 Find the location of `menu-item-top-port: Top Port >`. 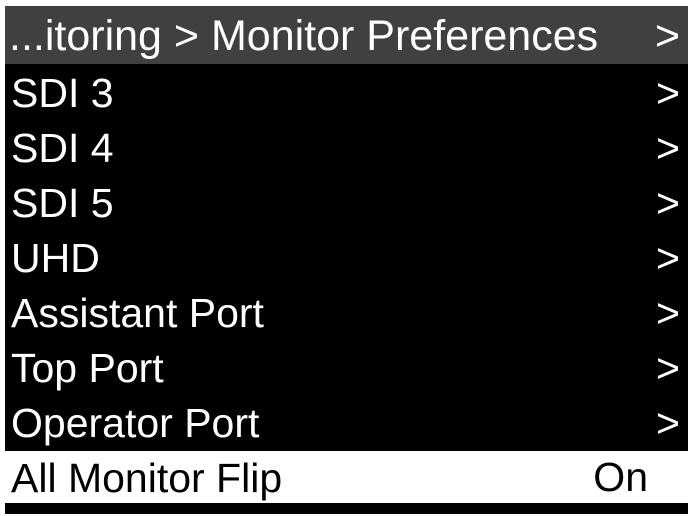

menu-item-top-port: Top Port > is located at coordinates (346, 368).